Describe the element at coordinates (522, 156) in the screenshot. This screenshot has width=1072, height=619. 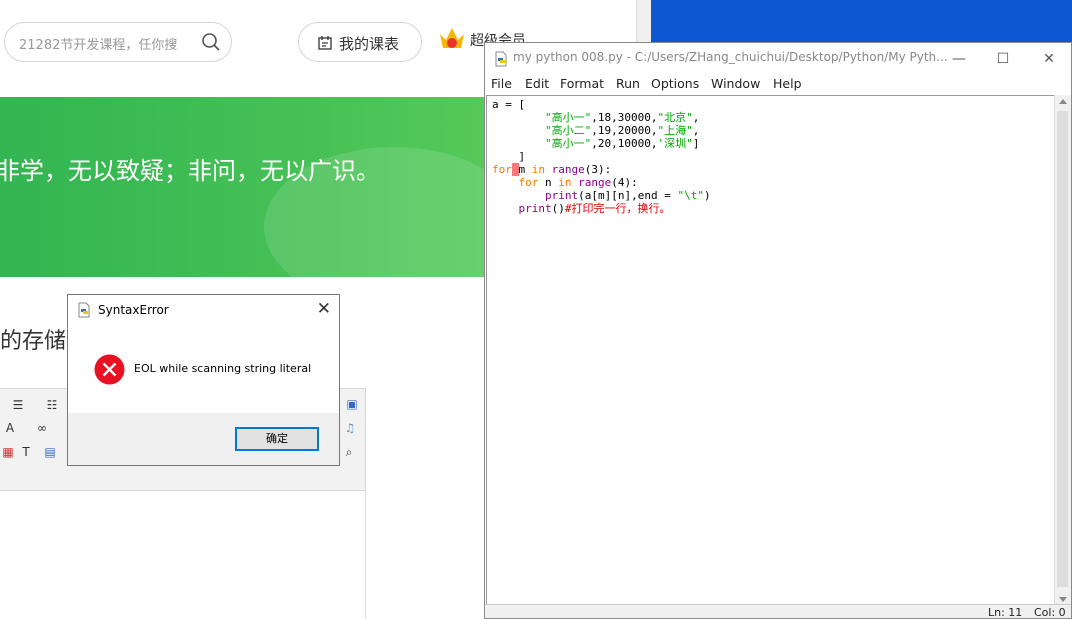
I see `code-line: ]` at that location.